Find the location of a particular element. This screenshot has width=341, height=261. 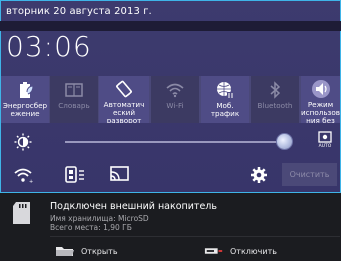

battery-leaf-icon is located at coordinates (25, 90).